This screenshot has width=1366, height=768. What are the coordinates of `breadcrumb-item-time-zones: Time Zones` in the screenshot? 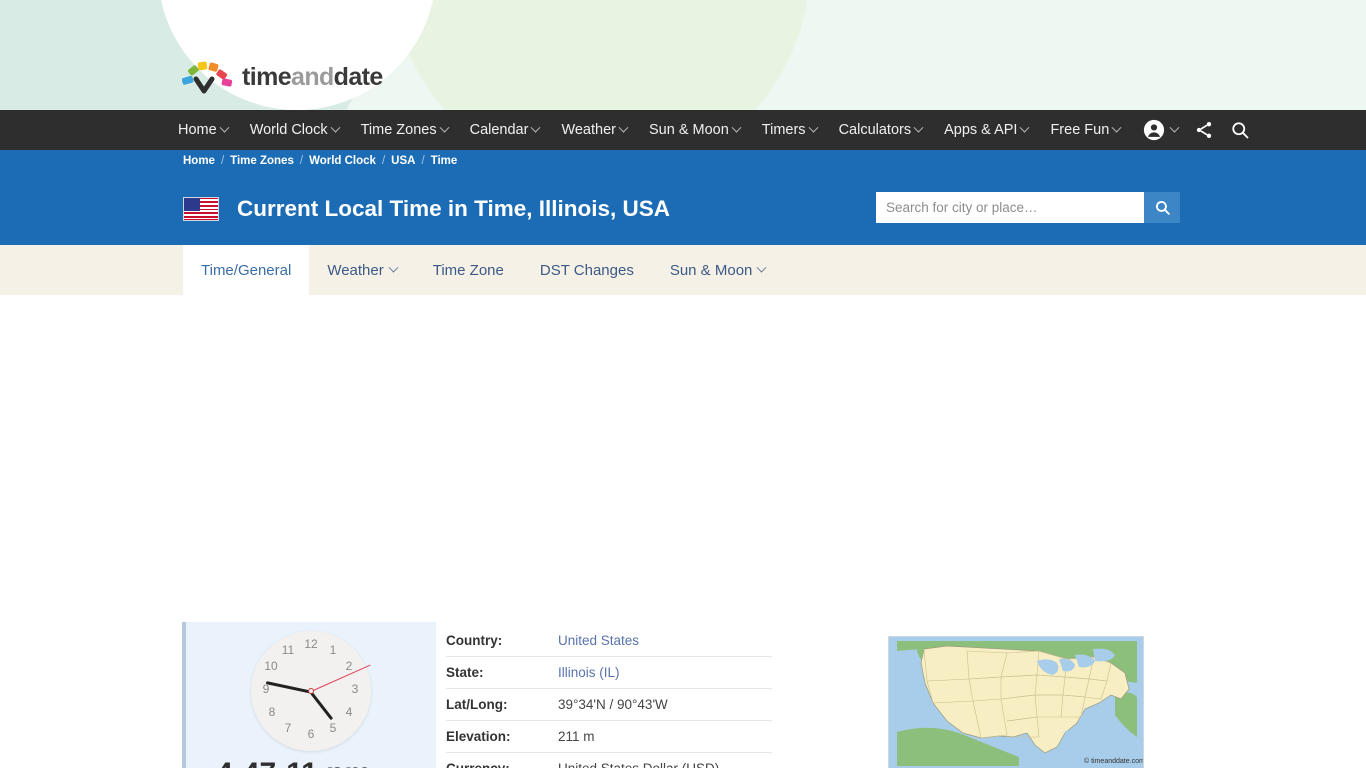 It's located at (262, 161).